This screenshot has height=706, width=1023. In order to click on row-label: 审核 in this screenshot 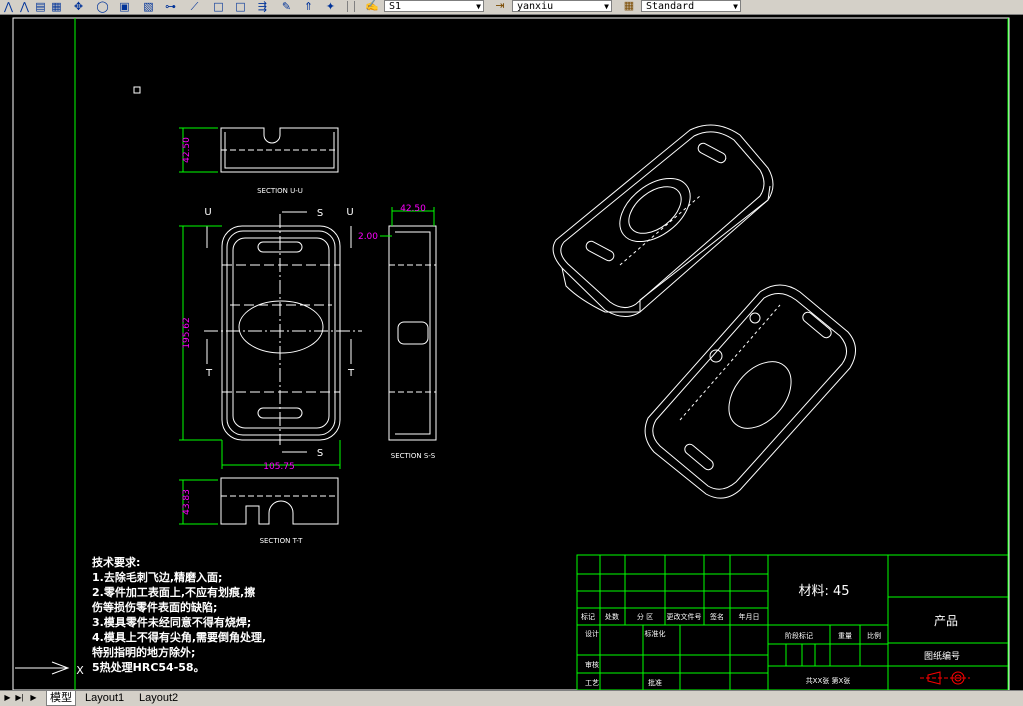, I will do `click(592, 664)`.